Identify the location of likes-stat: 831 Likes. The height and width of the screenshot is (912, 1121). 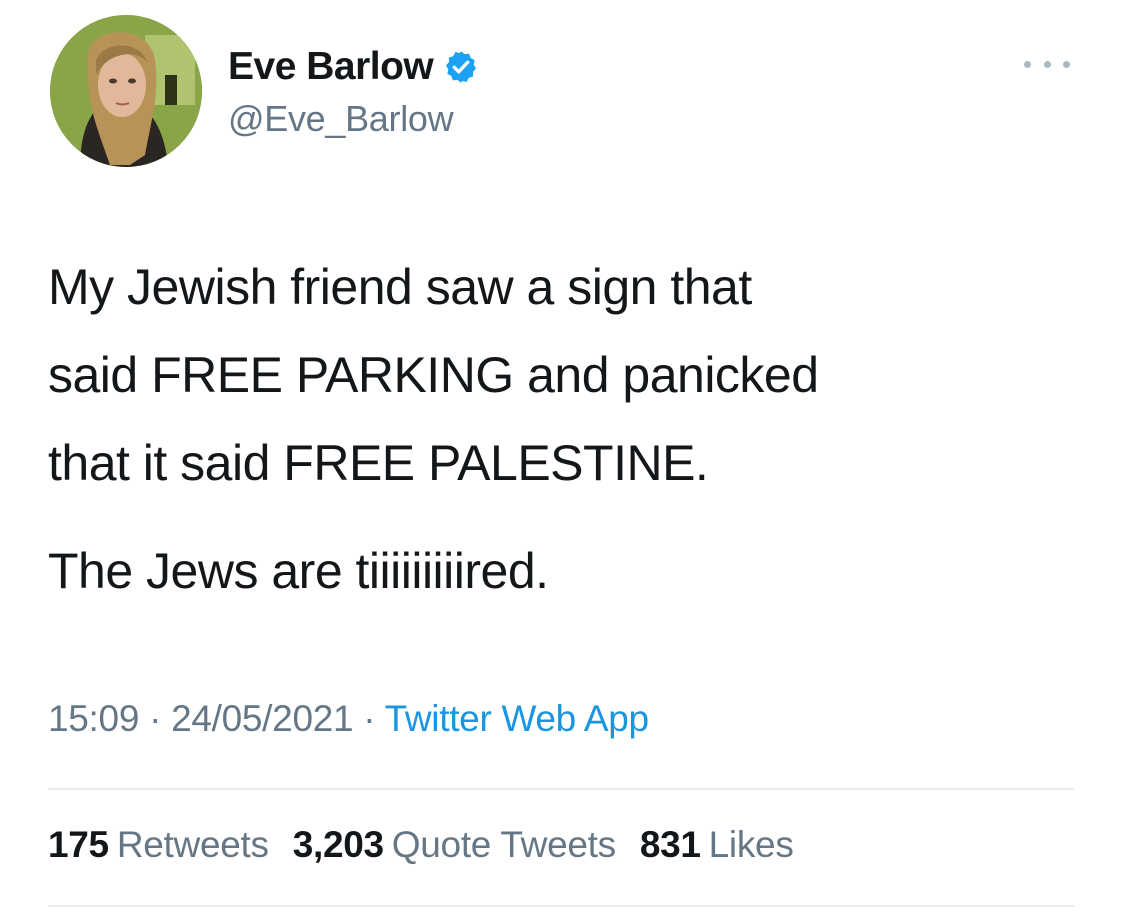
(717, 845).